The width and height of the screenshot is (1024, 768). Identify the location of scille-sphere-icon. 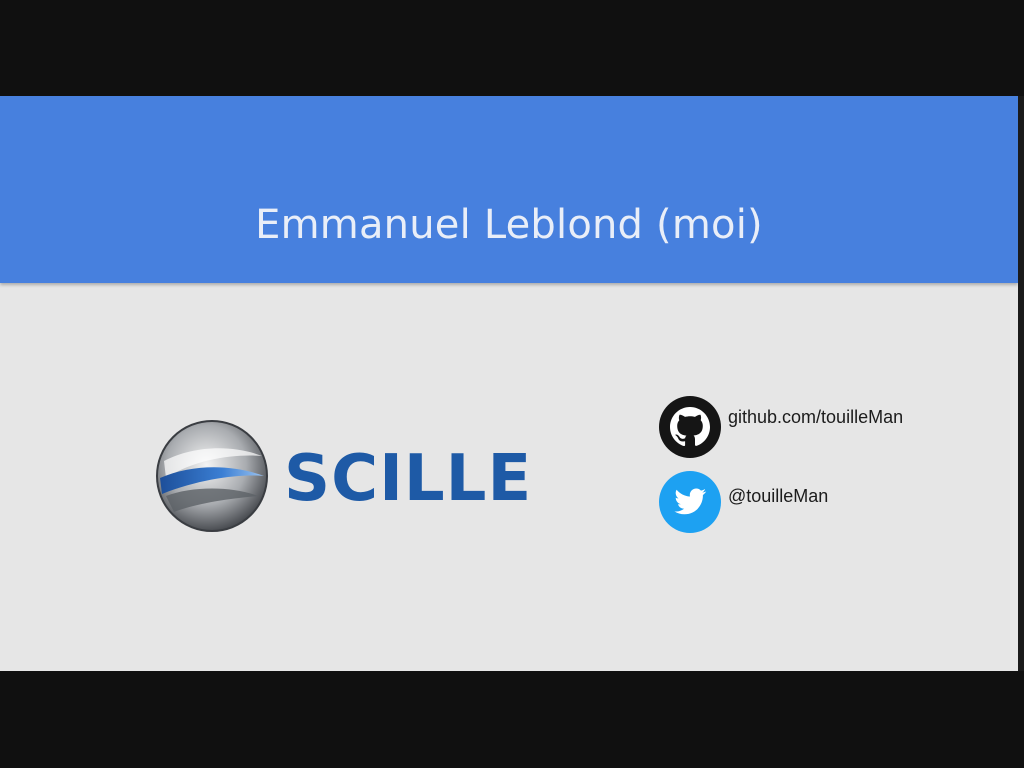
(212, 476).